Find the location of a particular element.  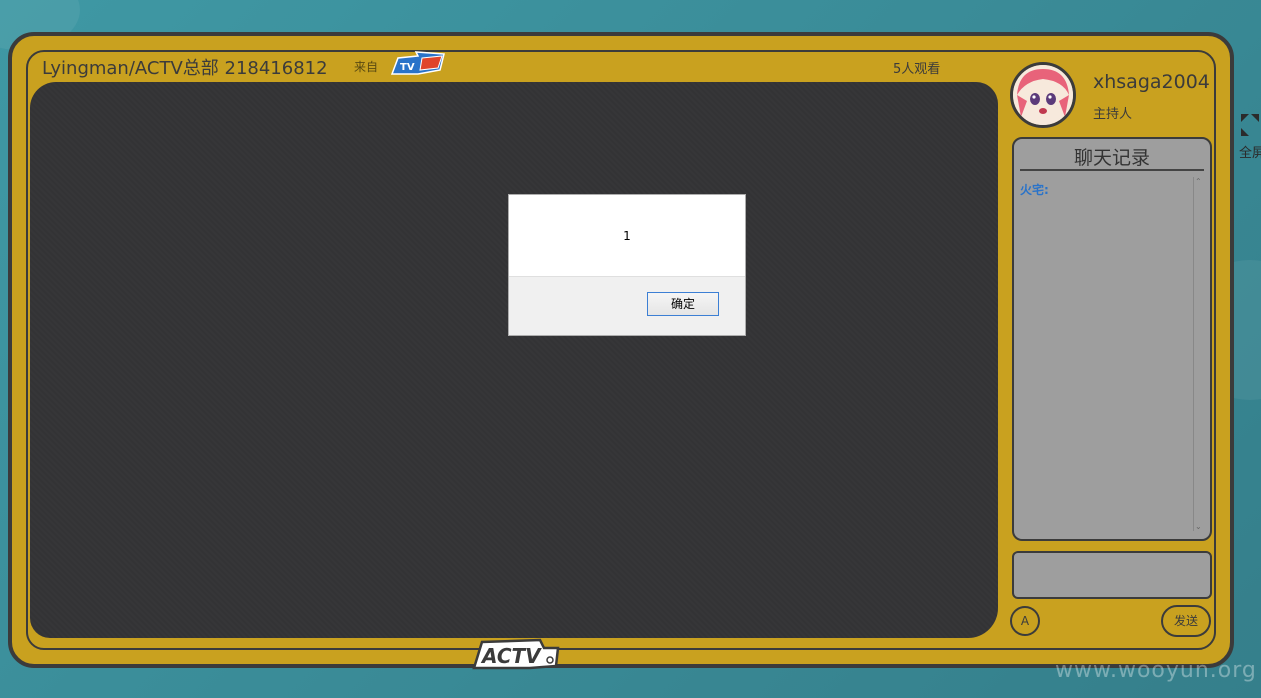

font-style-button: A is located at coordinates (1025, 621).